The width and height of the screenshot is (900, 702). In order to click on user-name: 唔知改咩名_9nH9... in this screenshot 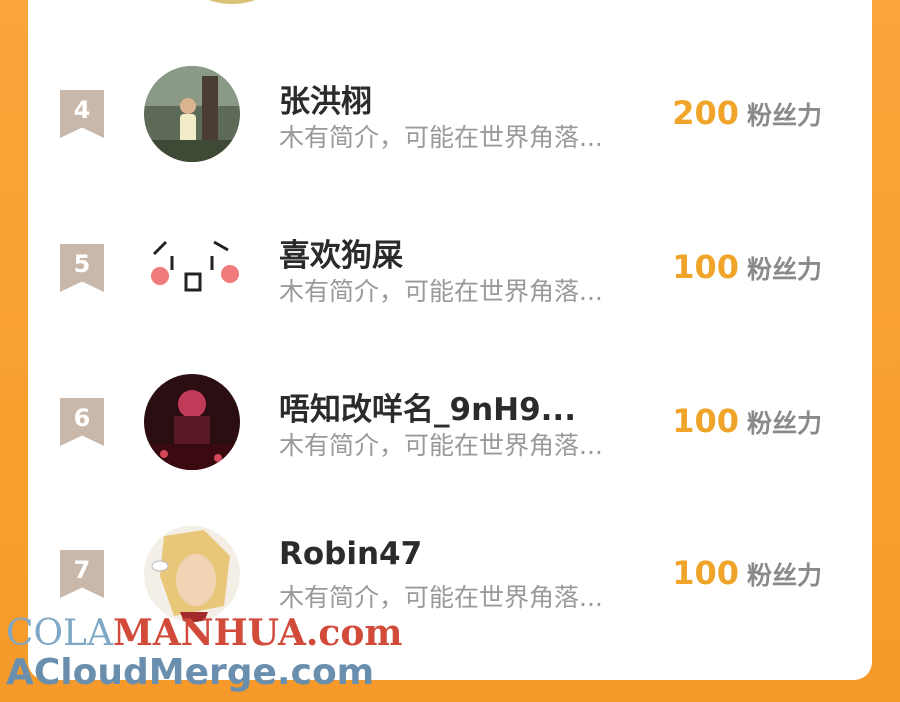, I will do `click(427, 406)`.